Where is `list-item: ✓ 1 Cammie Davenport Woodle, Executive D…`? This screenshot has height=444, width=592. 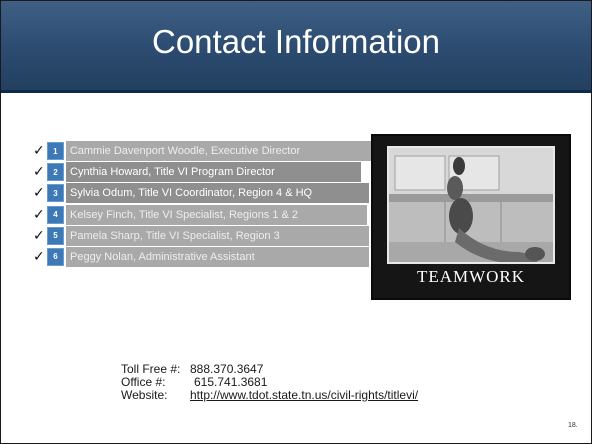 list-item: ✓ 1 Cammie Davenport Woodle, Executive D… is located at coordinates (202, 151).